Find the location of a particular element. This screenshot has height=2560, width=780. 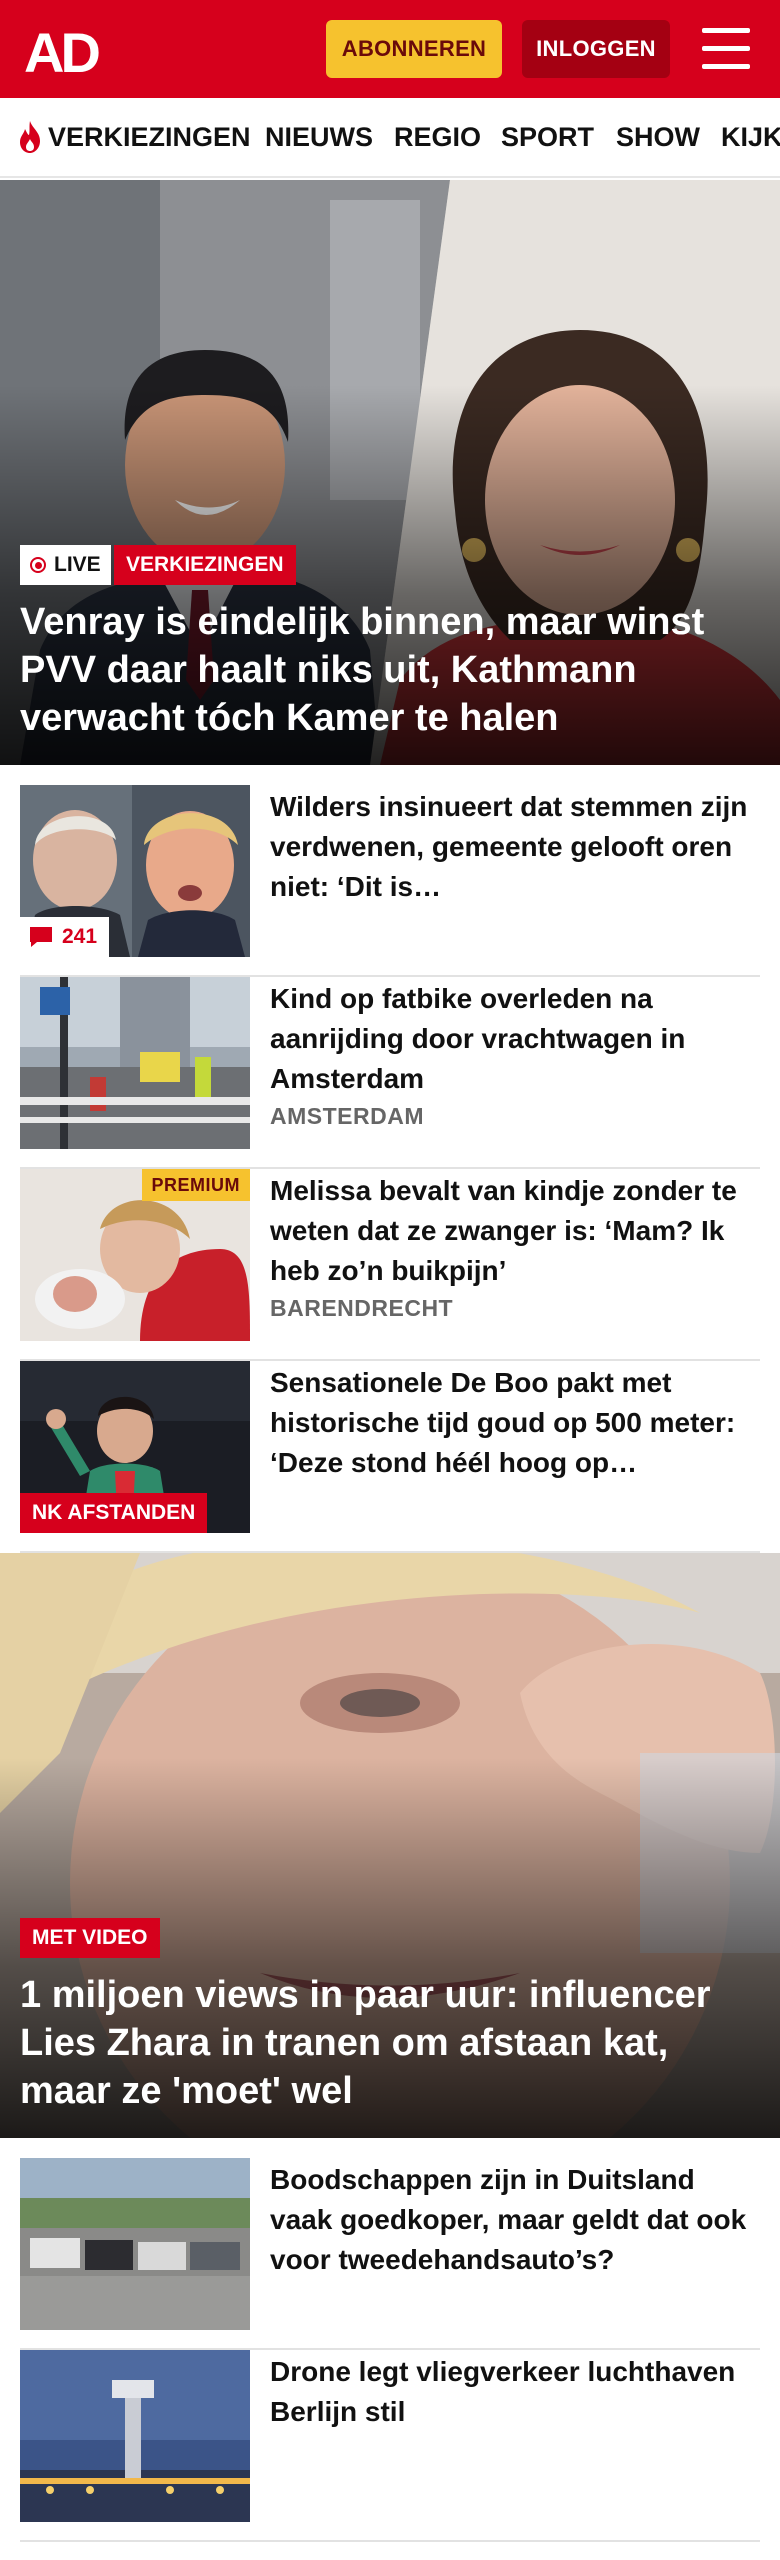

nav-item-label: SHOW is located at coordinates (658, 136).